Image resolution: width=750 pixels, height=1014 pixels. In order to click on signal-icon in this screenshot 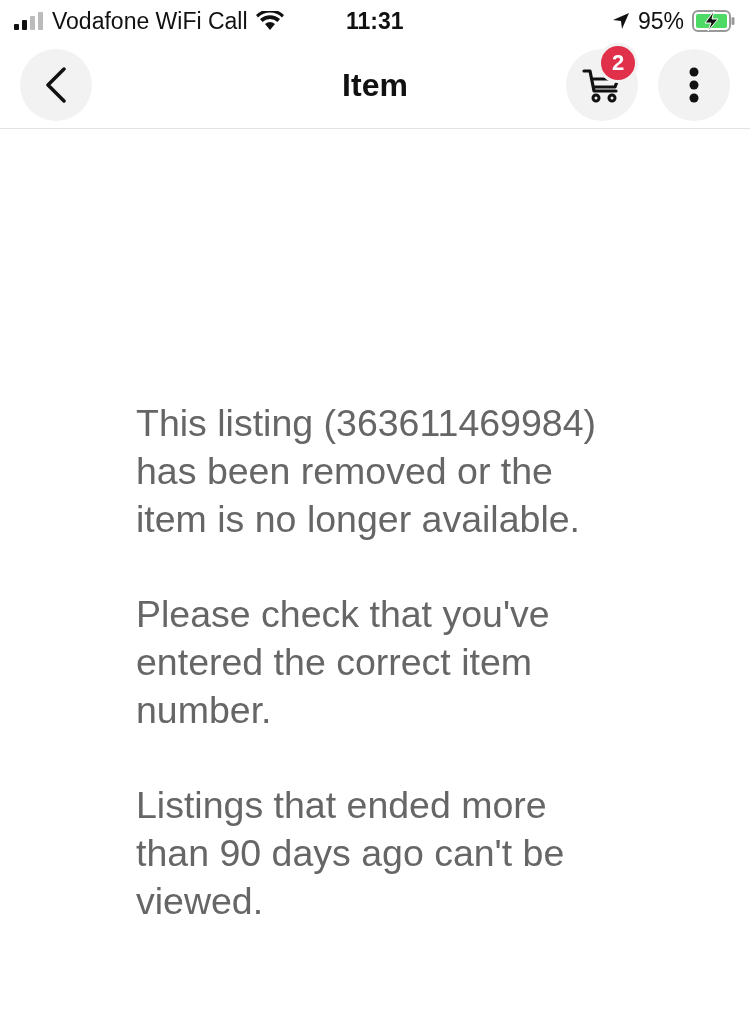, I will do `click(29, 21)`.